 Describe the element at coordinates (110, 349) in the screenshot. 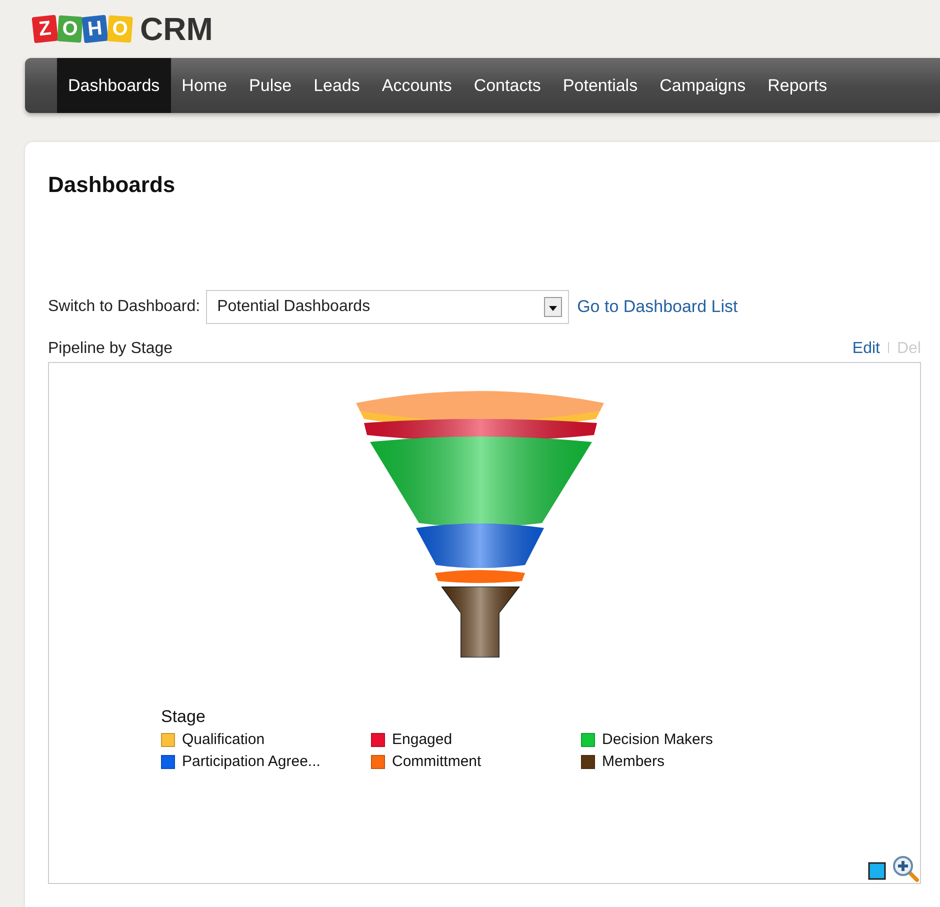

I see `panel-title: Pipeline by Stage` at that location.